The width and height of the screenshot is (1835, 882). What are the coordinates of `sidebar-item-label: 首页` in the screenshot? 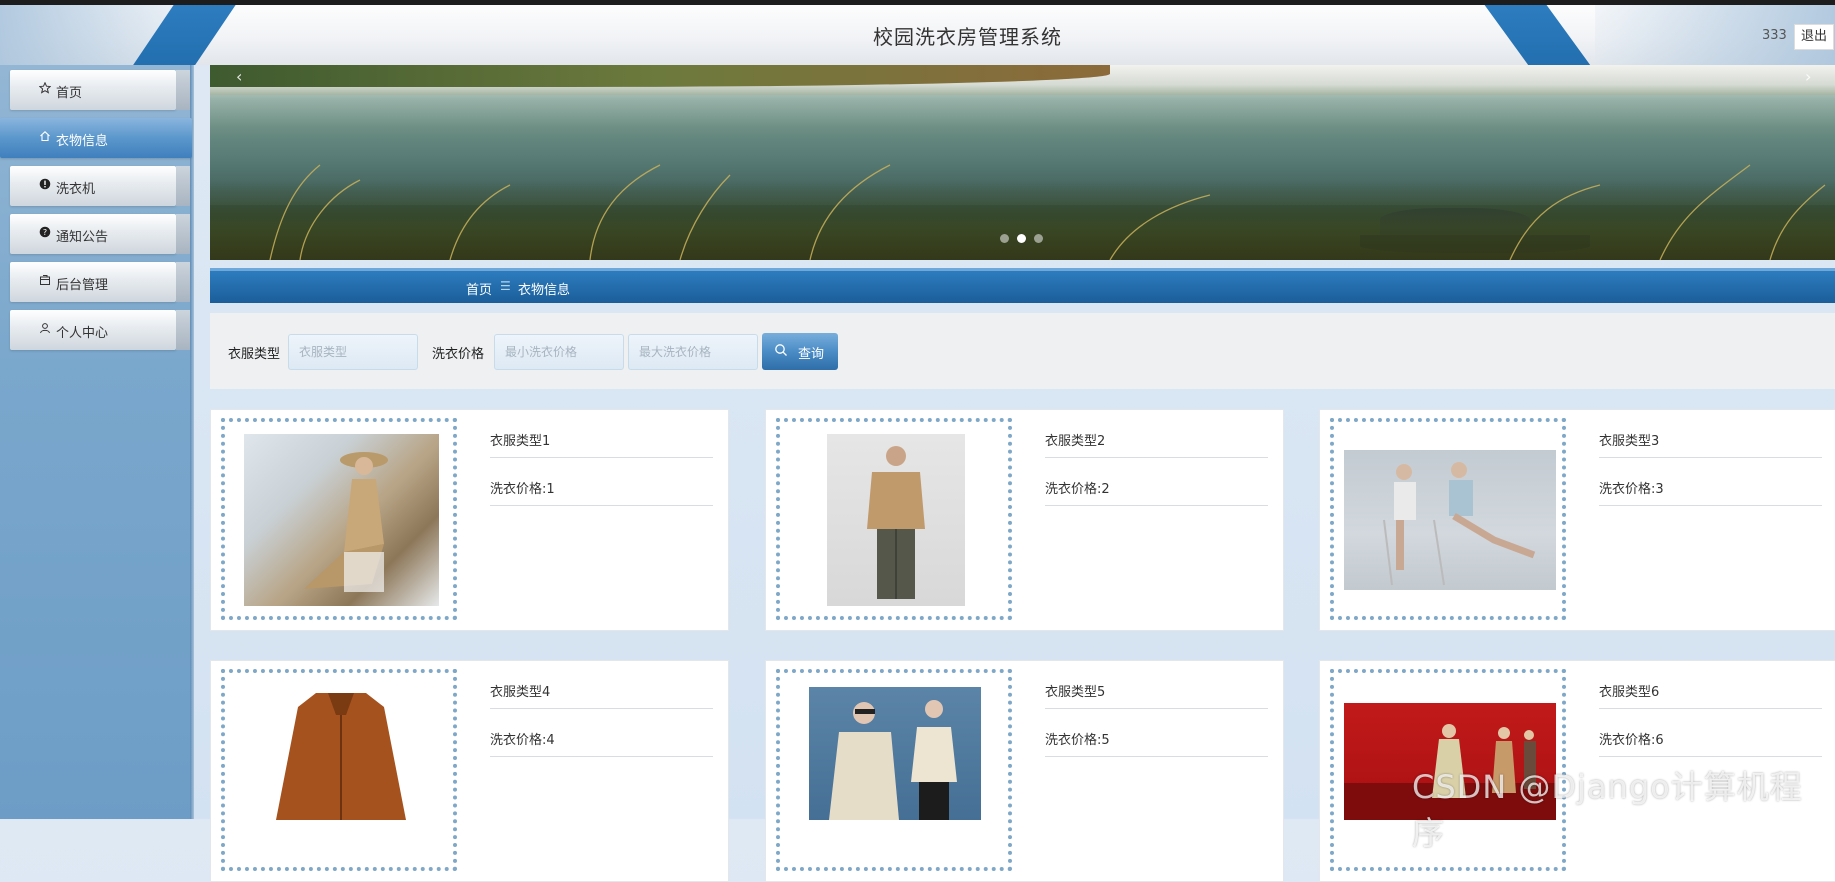 It's located at (69, 93).